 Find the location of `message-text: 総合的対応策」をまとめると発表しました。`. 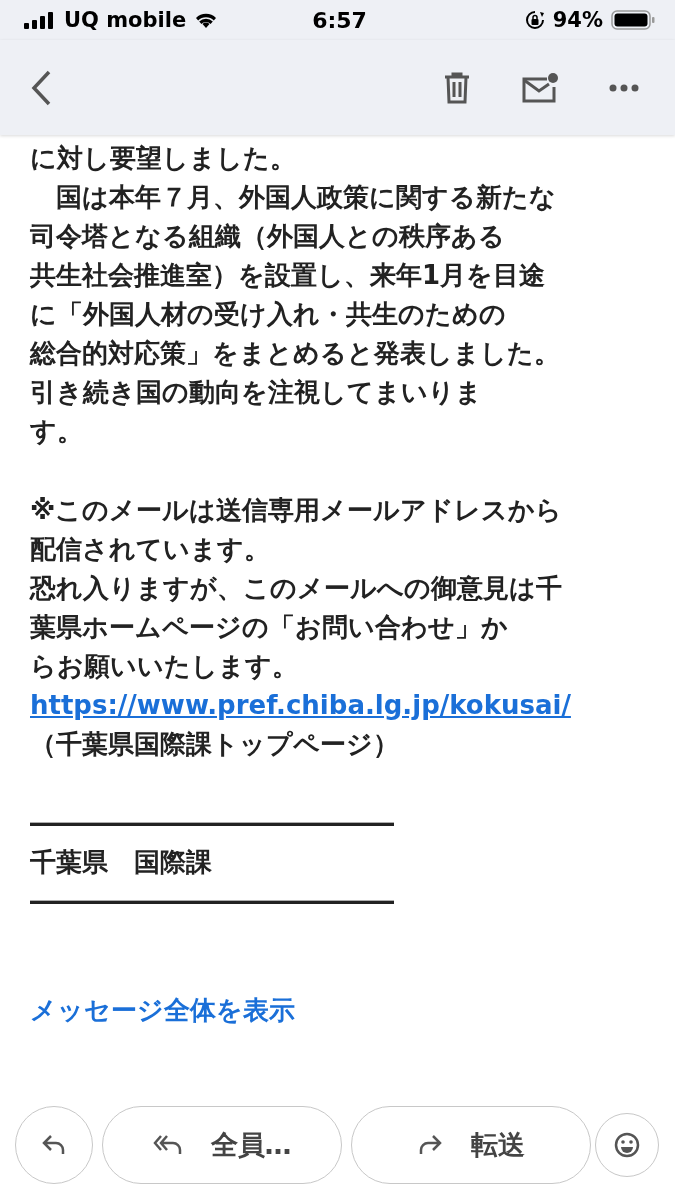

message-text: 総合的対応策」をまとめると発表しました。 is located at coordinates (295, 353).